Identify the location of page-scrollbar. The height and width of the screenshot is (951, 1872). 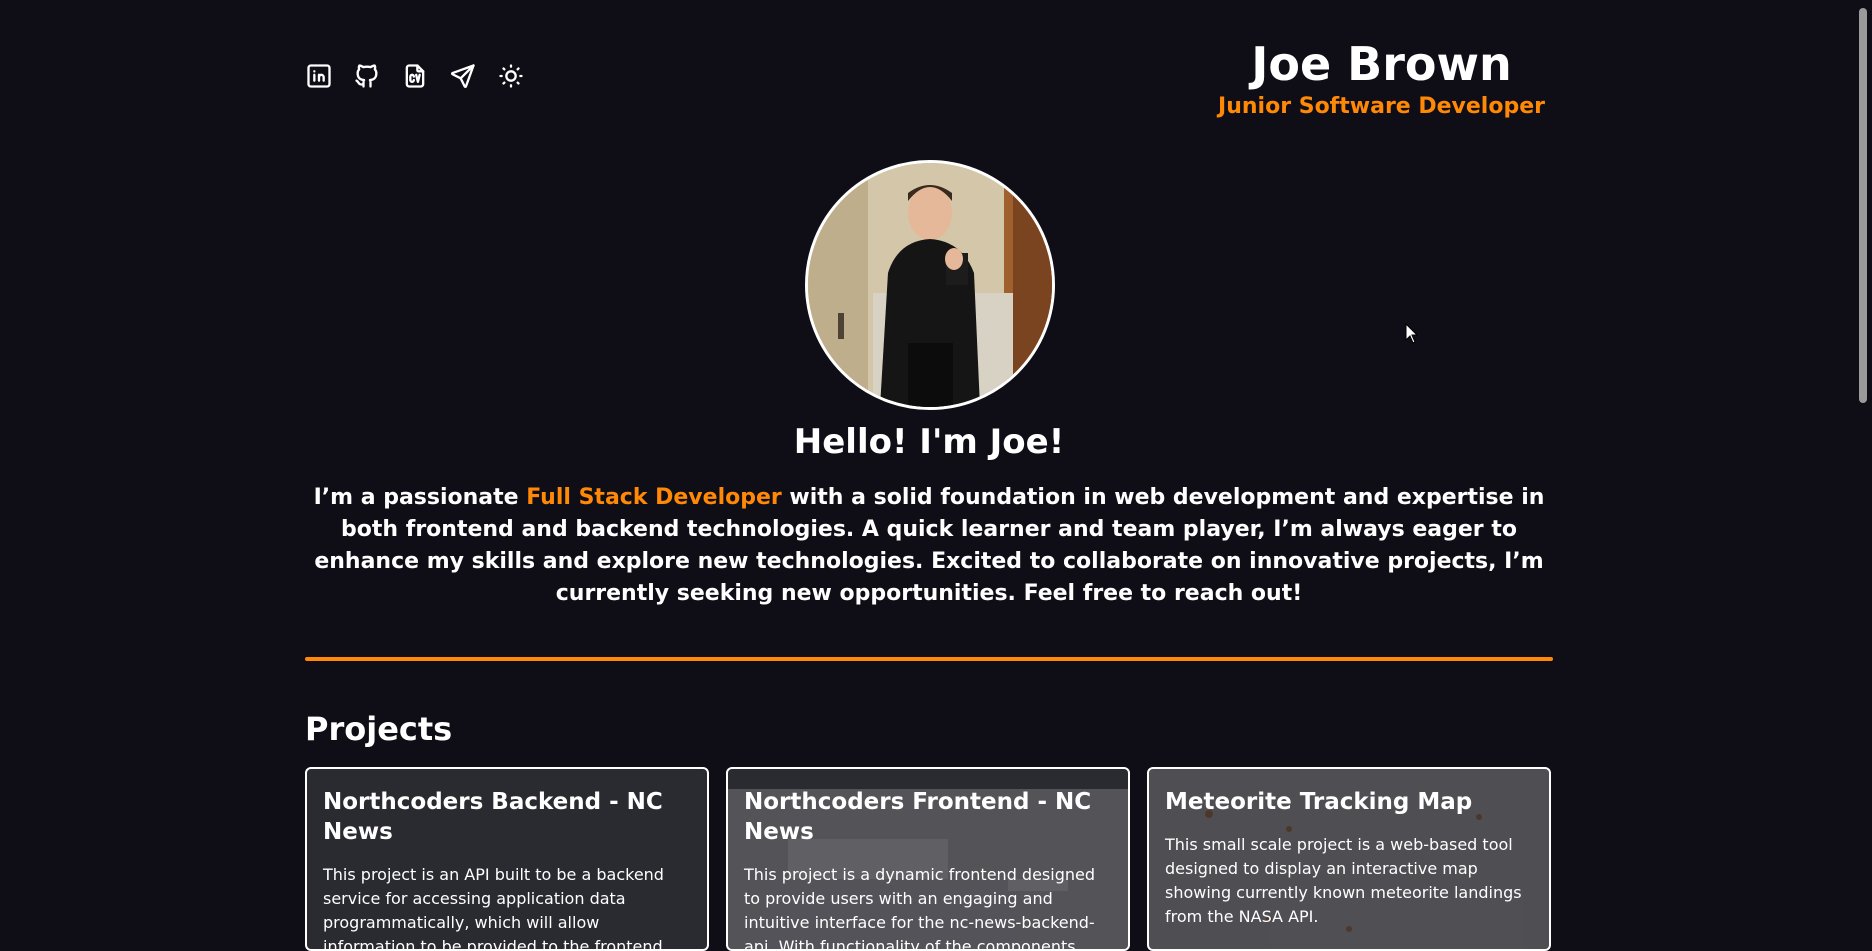
(1863, 460).